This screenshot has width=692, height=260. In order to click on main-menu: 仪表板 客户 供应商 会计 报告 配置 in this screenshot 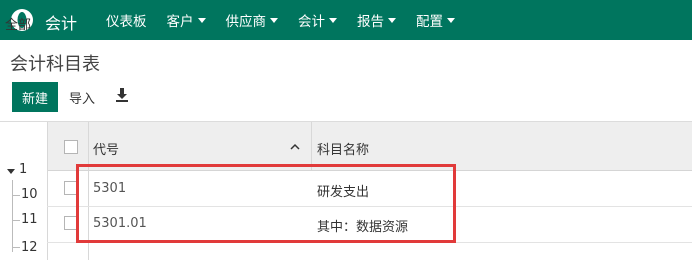, I will do `click(290, 20)`.